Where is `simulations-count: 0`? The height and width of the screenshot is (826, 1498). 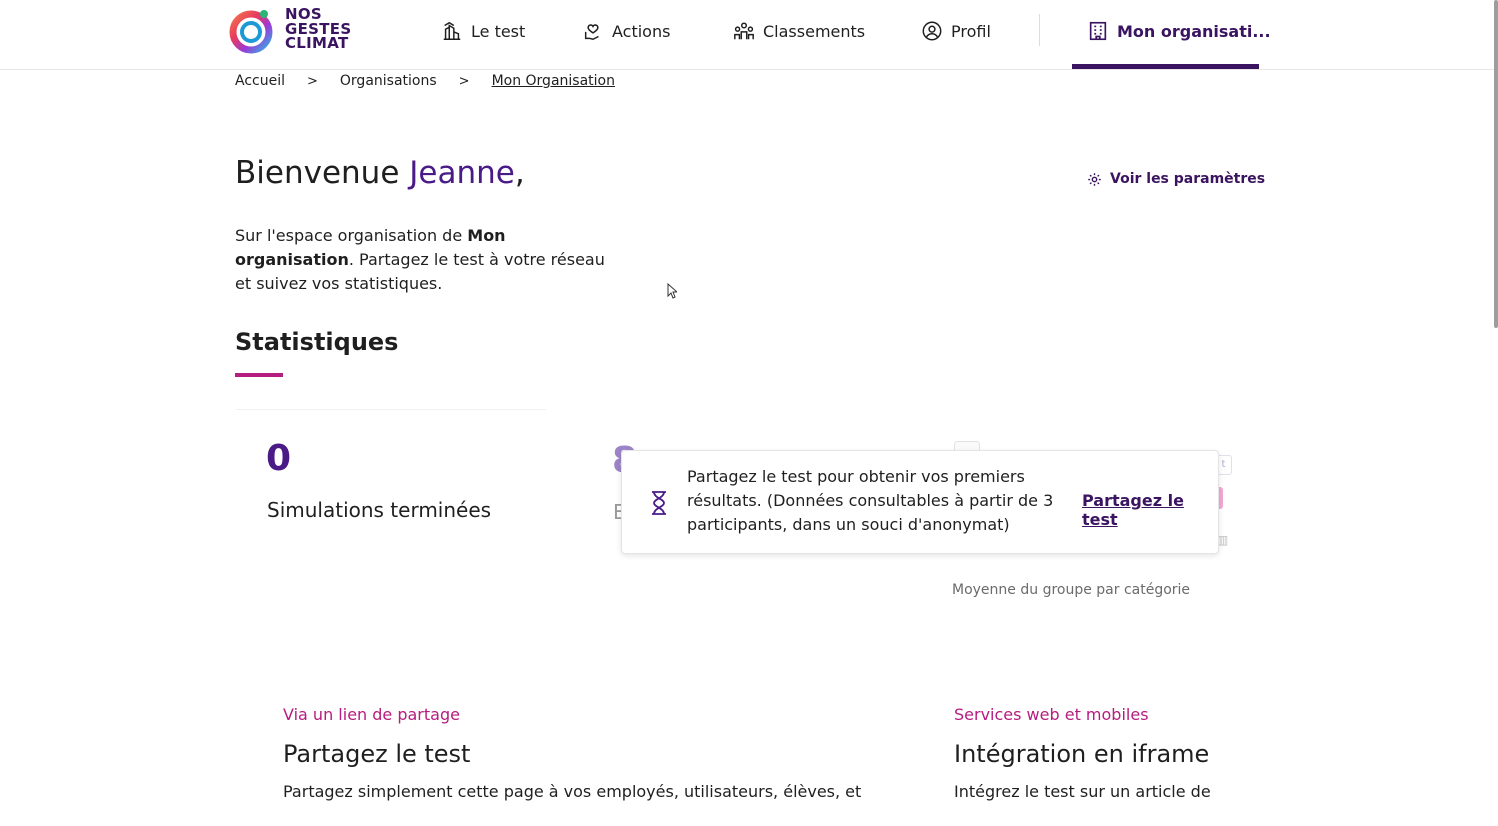 simulations-count: 0 is located at coordinates (279, 458).